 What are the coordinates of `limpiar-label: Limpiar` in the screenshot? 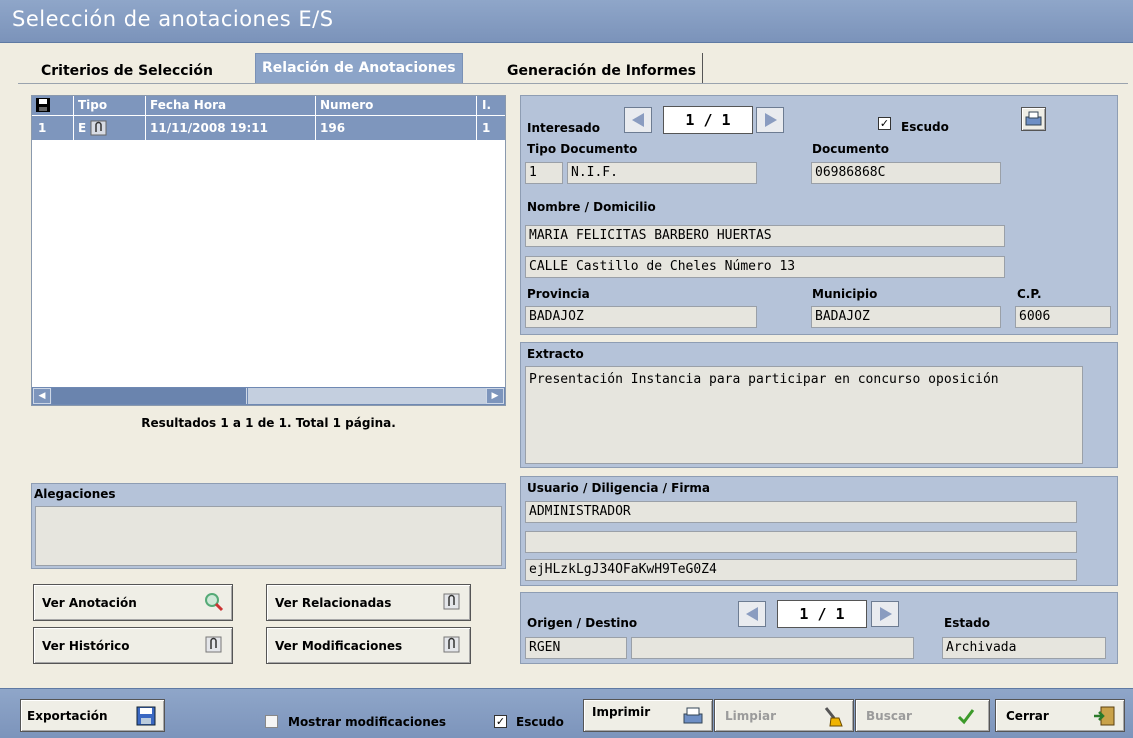 It's located at (750, 715).